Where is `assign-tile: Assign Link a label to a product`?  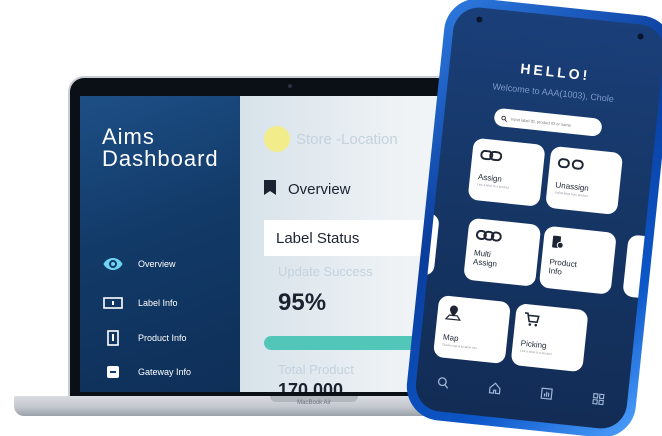 assign-tile: Assign Link a label to a product is located at coordinates (506, 172).